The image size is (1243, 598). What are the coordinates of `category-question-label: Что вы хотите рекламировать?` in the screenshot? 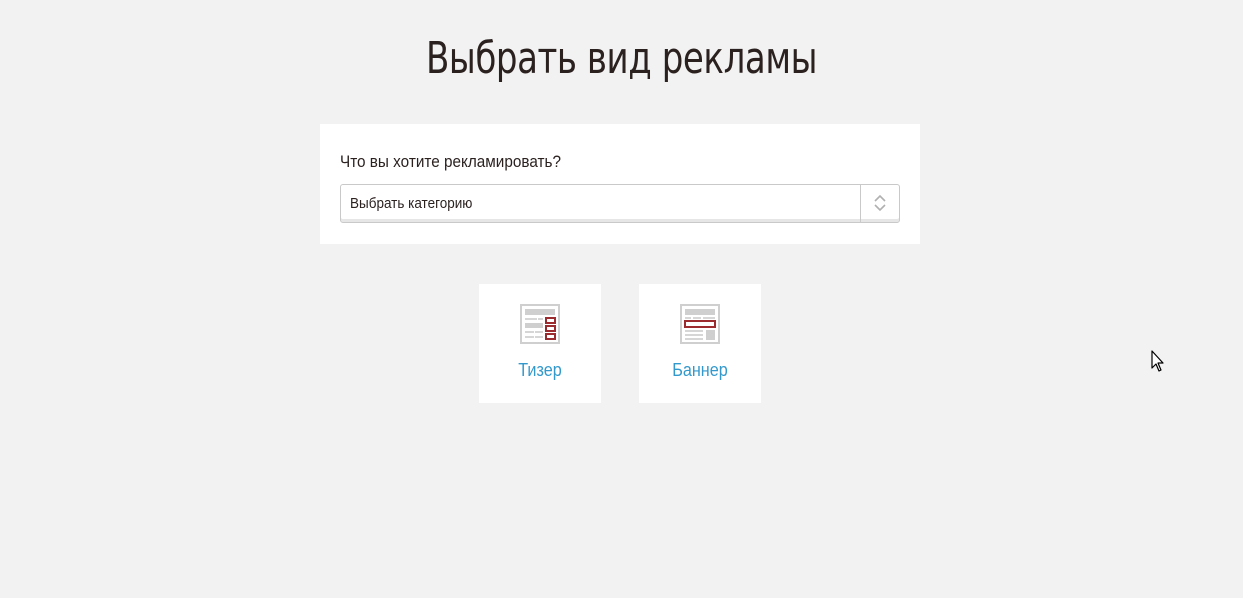 It's located at (450, 161).